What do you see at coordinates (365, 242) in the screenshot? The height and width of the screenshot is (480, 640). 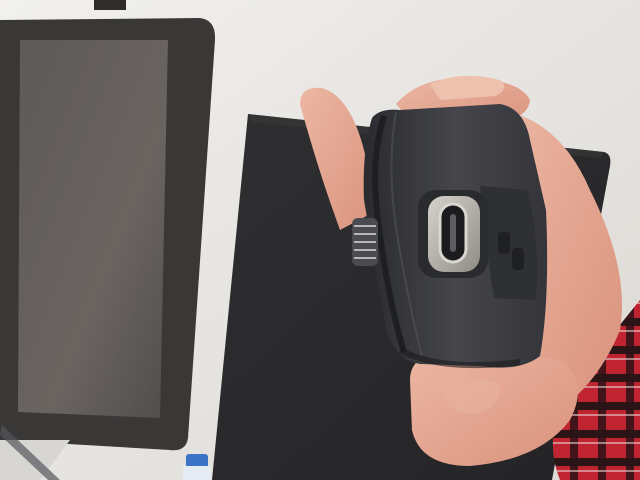 I see `scroll-wheel-icon` at bounding box center [365, 242].